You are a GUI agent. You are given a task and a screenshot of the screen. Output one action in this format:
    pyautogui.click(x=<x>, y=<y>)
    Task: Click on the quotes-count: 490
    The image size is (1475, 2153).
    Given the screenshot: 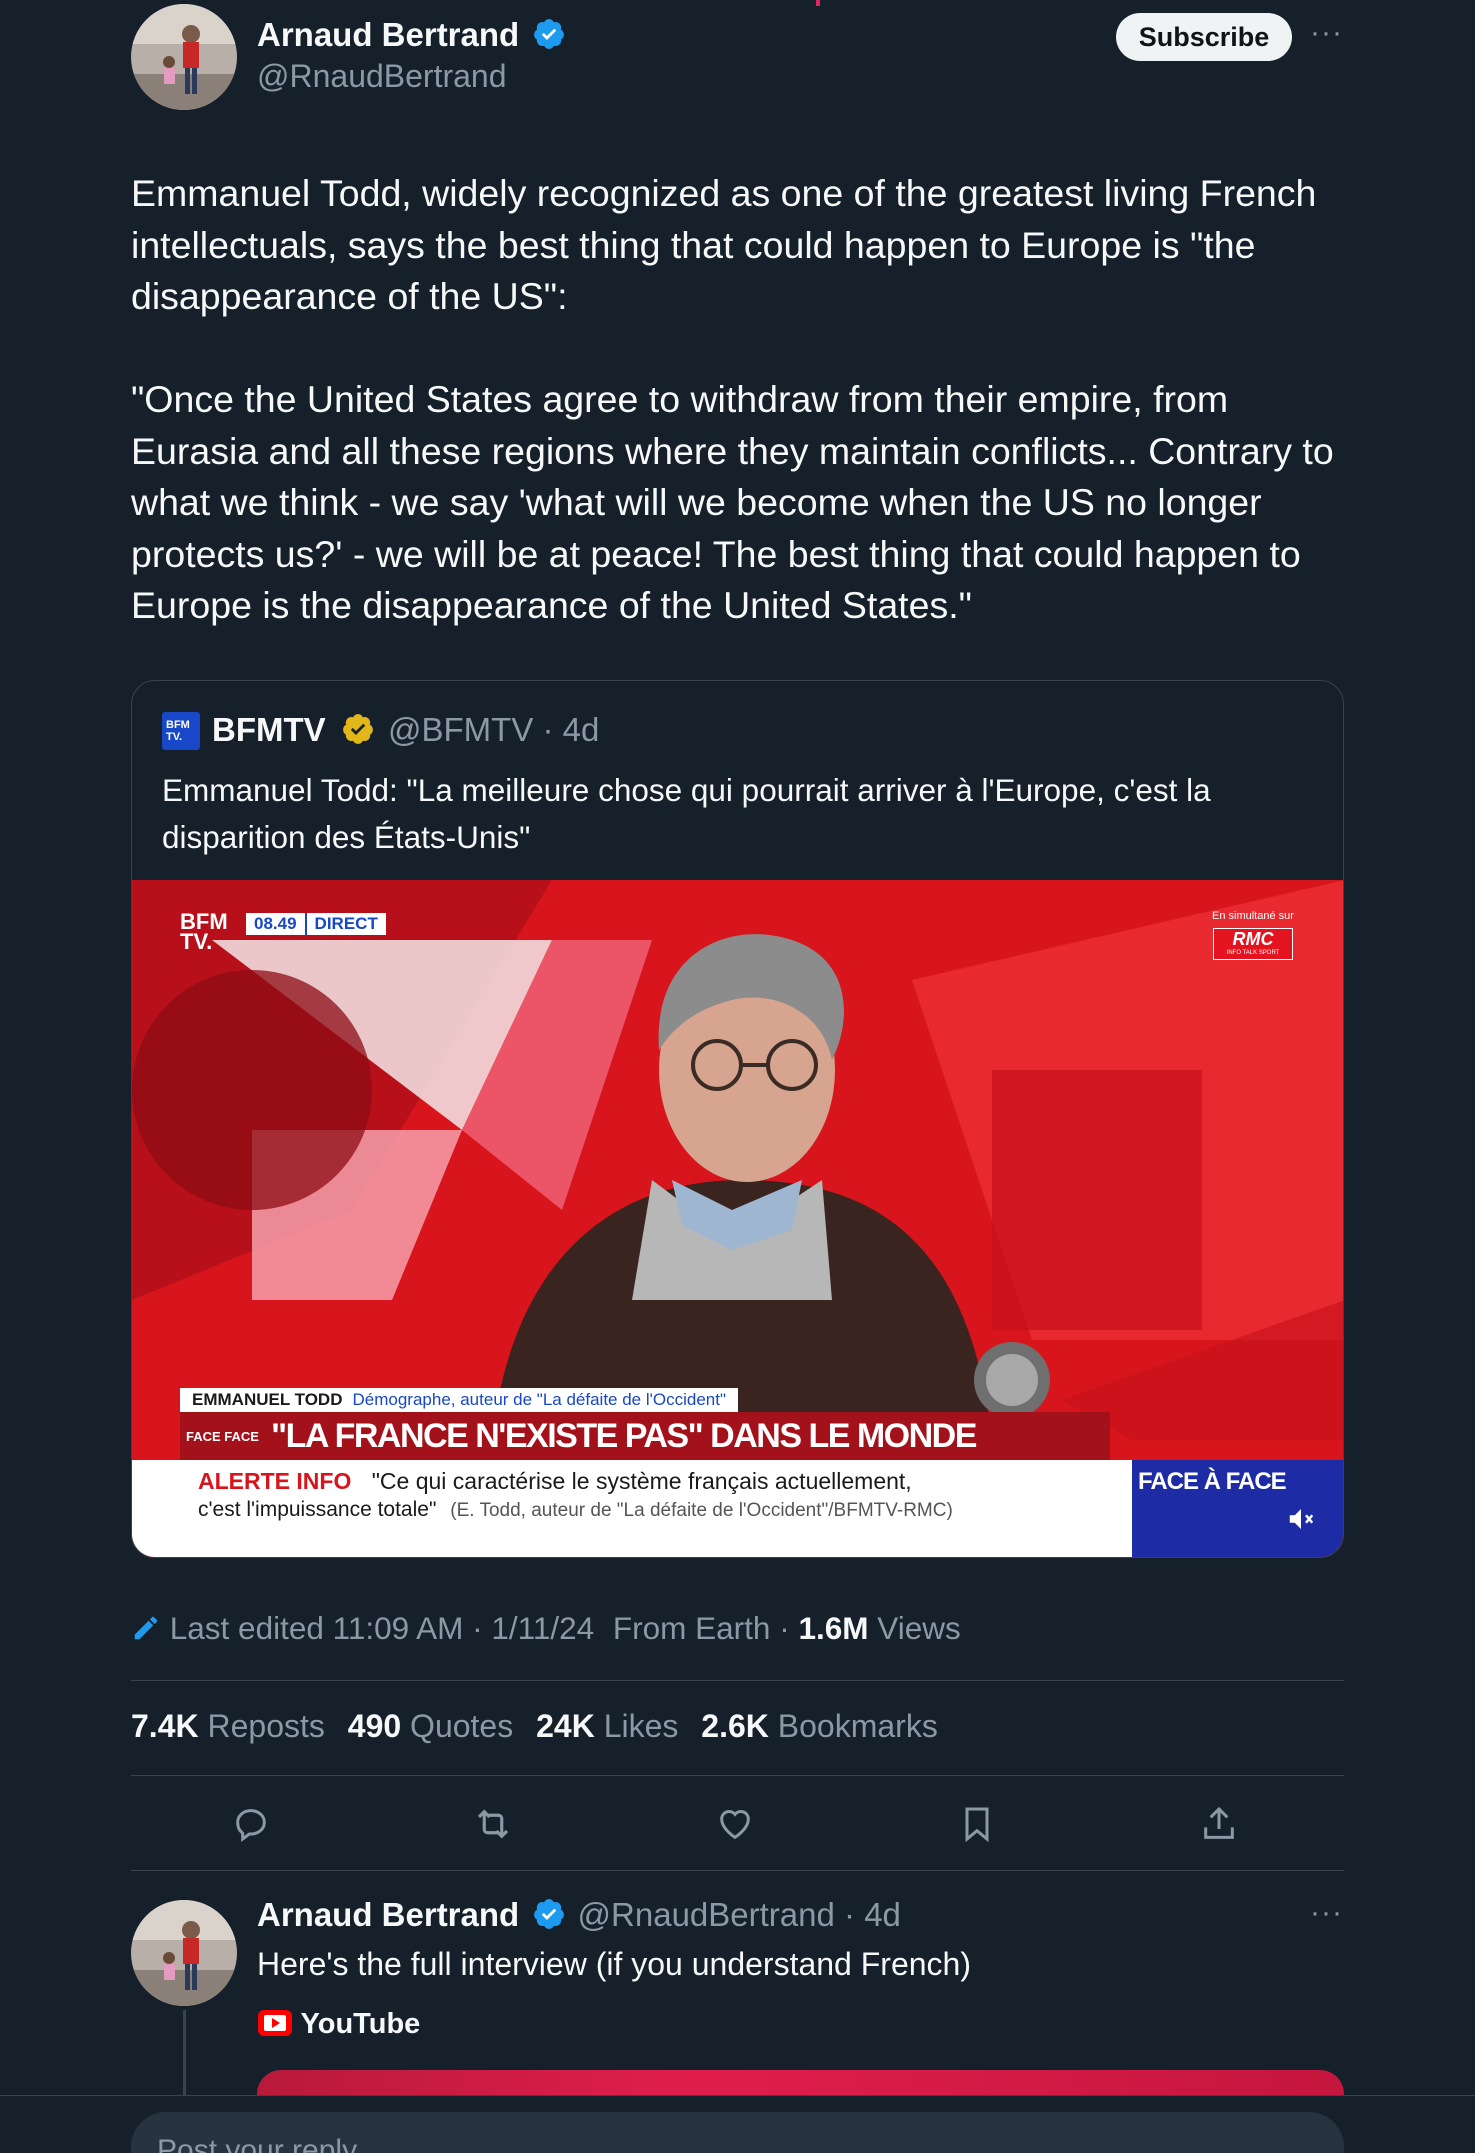 What is the action you would take?
    pyautogui.click(x=374, y=1726)
    